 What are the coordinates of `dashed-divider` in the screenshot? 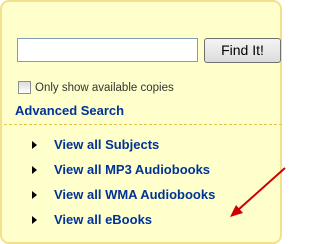 It's located at (143, 124).